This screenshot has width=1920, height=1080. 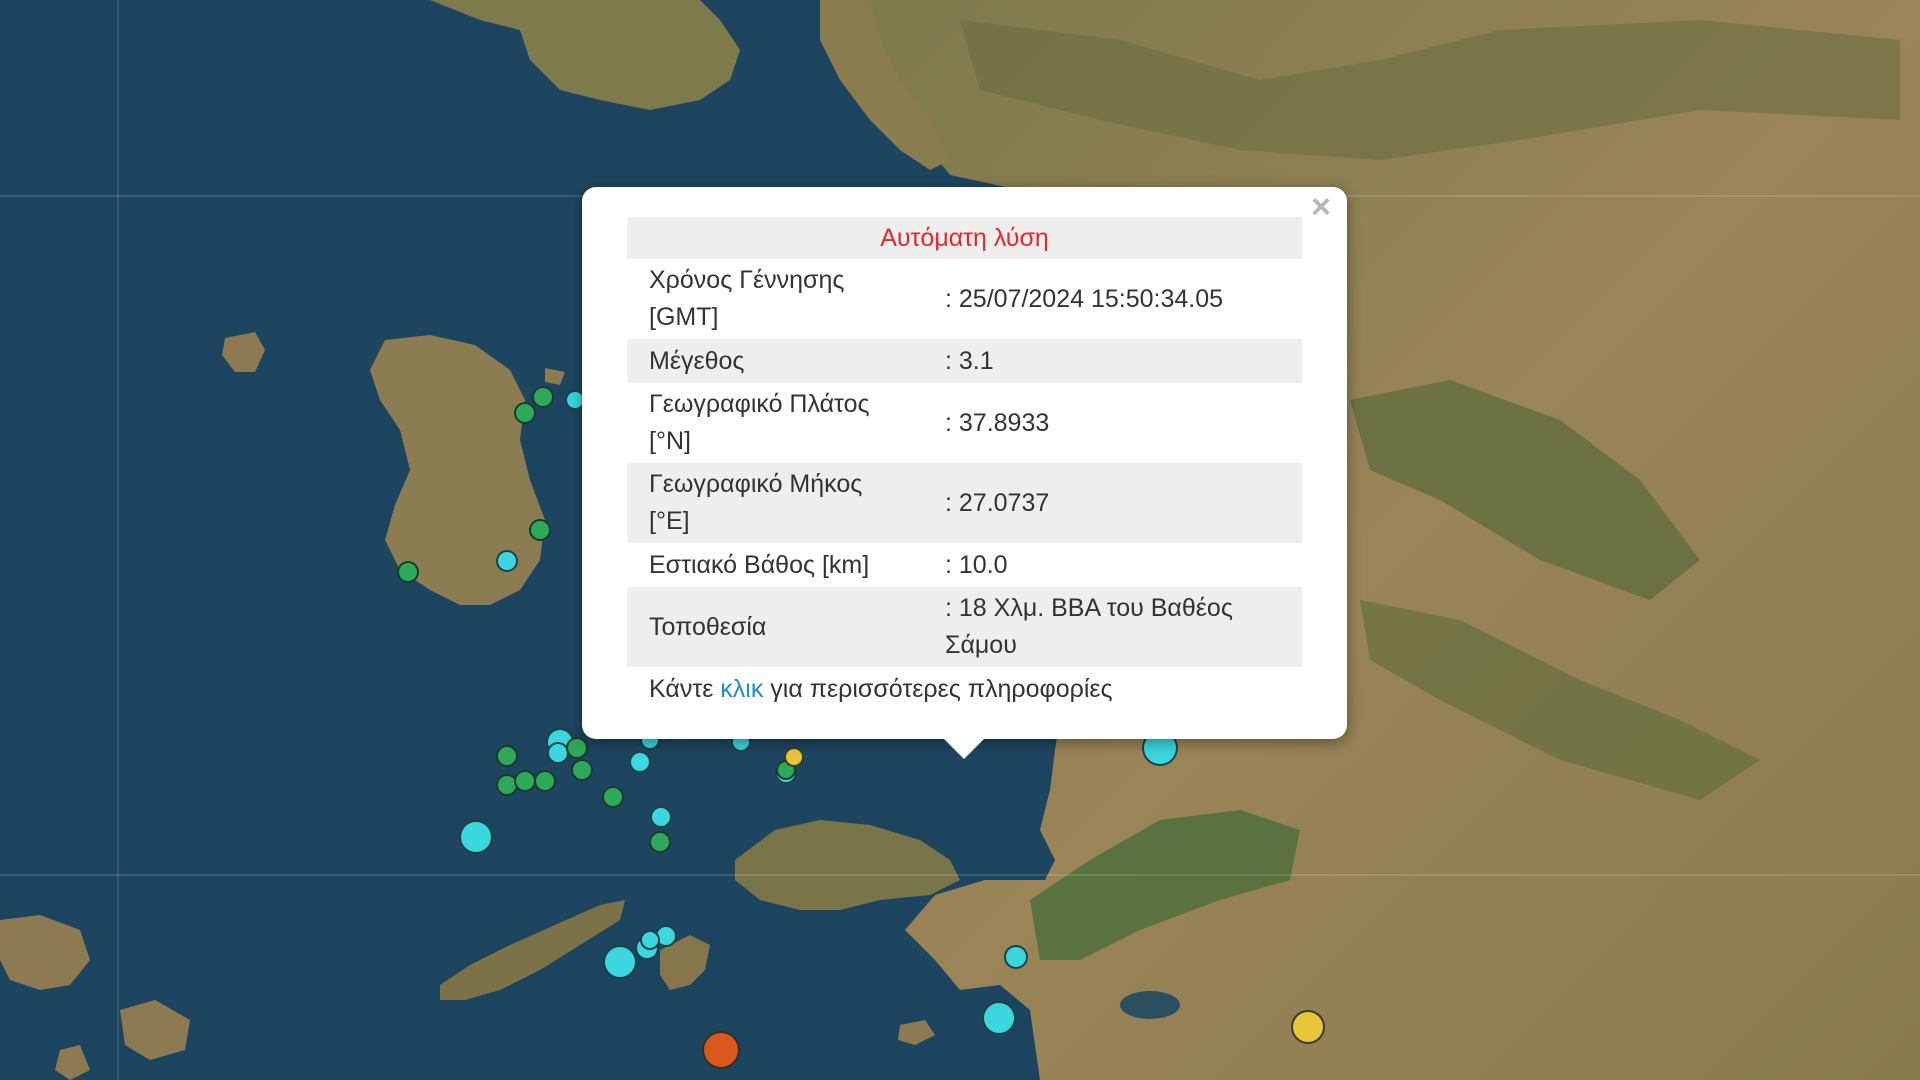 I want to click on popup-footer: Κάντε κλικ για περισσότερες πληροφορίες, so click(x=881, y=689).